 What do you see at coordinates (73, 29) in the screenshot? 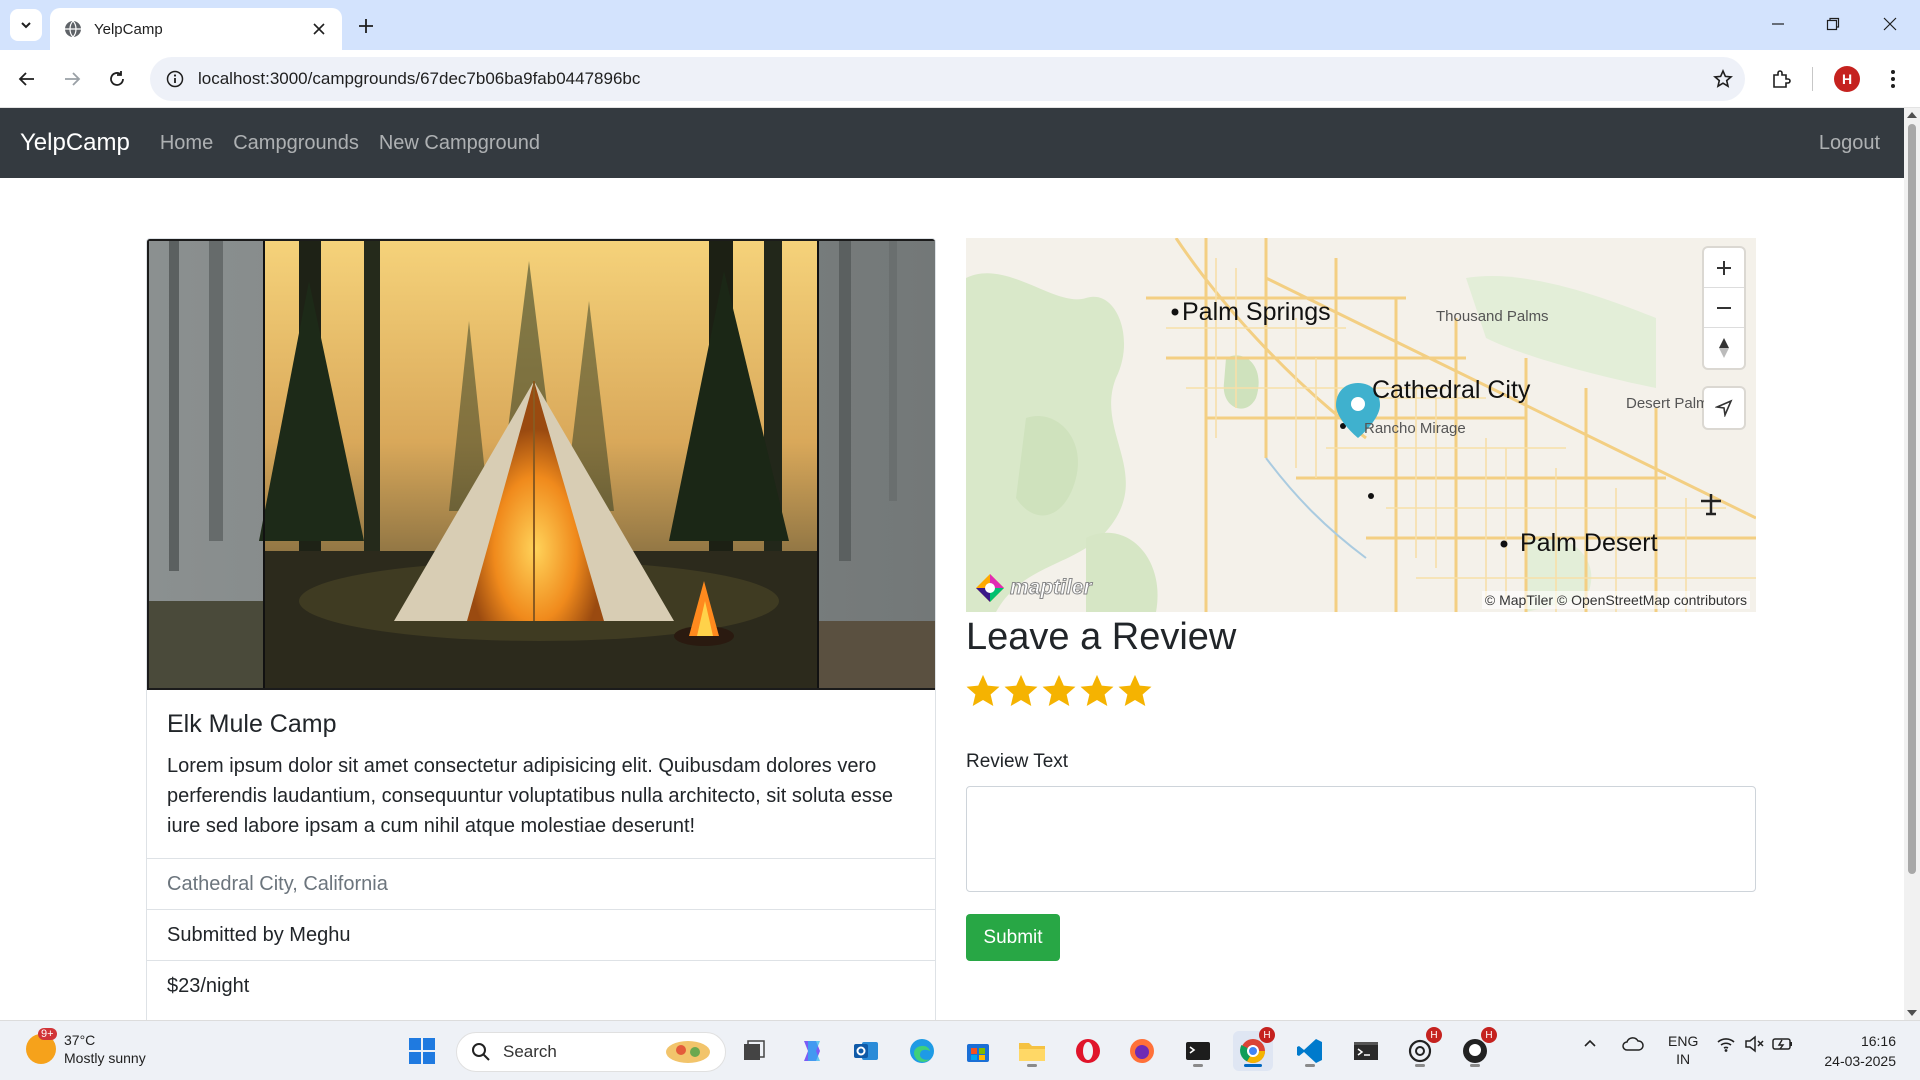
I see `globe-icon` at bounding box center [73, 29].